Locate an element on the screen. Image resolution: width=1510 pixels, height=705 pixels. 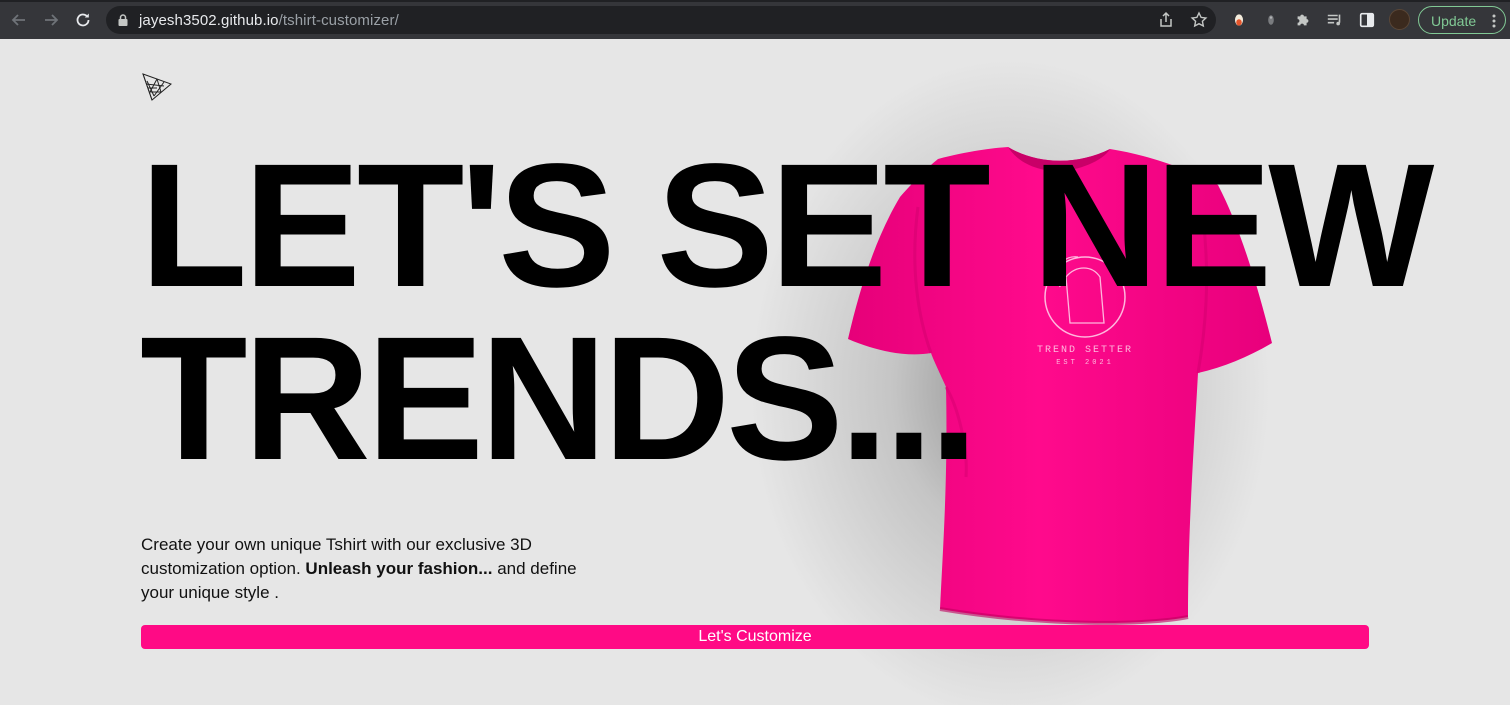
update-button: Update is located at coordinates (1462, 20).